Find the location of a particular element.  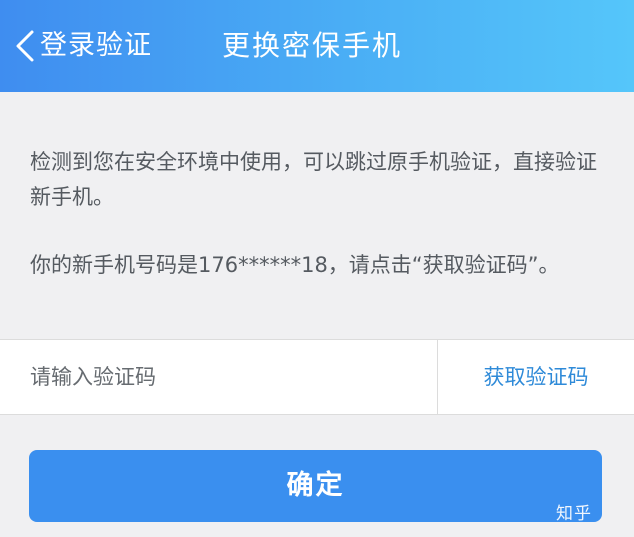

notice-paragraph-2: 你的新手机号码是176******18，请点击“获取验证码”。 is located at coordinates (295, 265).